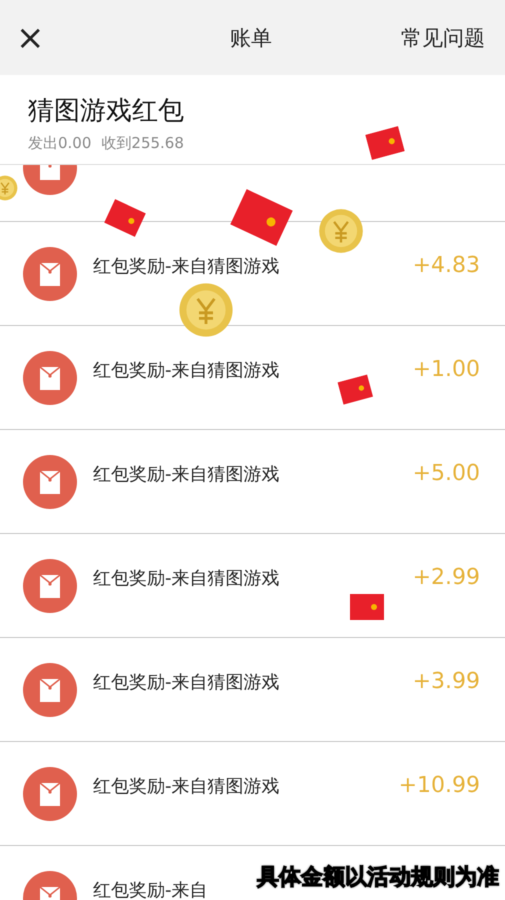 The image size is (505, 900). I want to click on received-total: 收到255.68, so click(142, 143).